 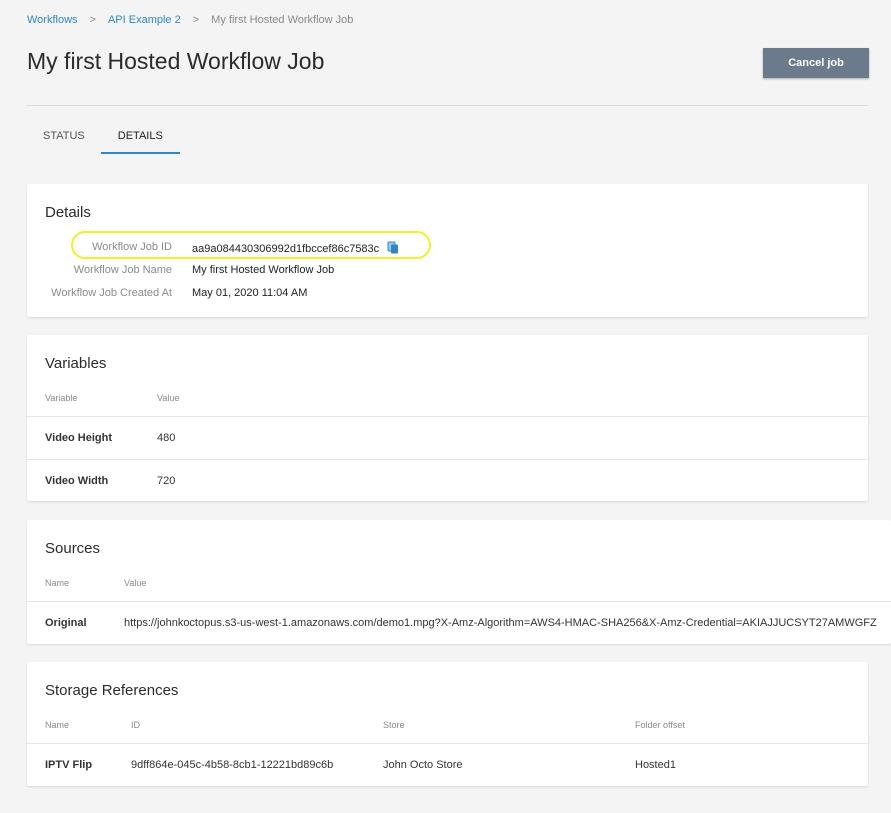 I want to click on source-name: Original, so click(x=66, y=623).